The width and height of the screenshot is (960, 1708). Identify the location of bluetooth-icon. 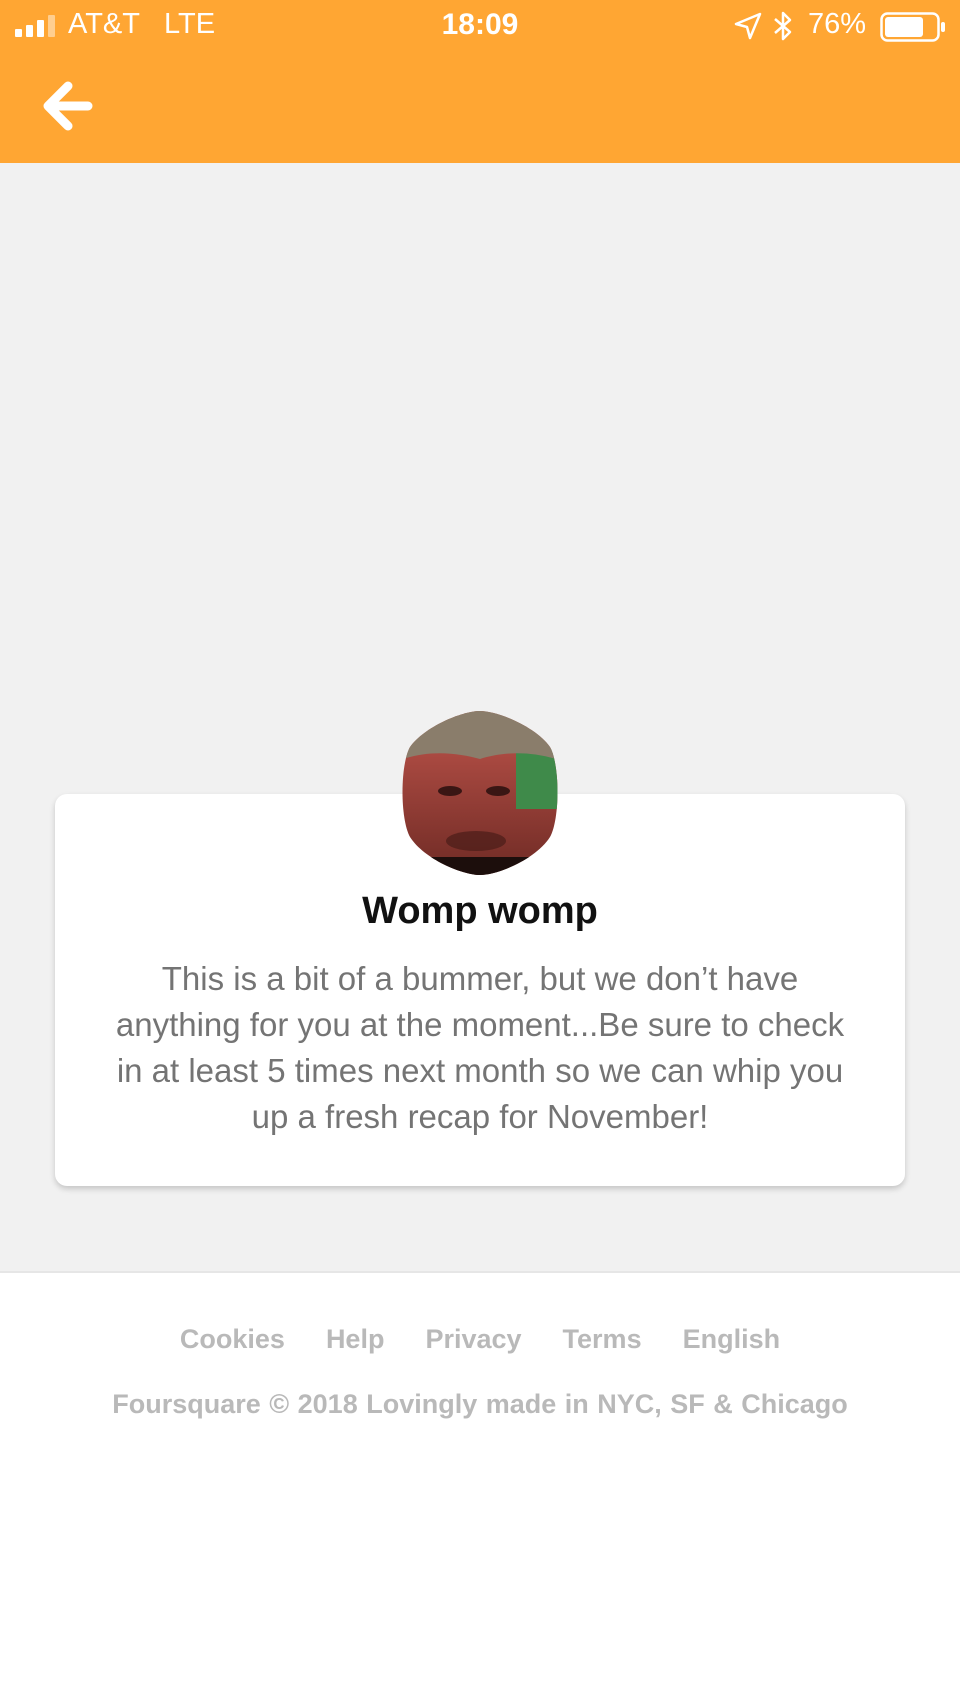
(783, 26).